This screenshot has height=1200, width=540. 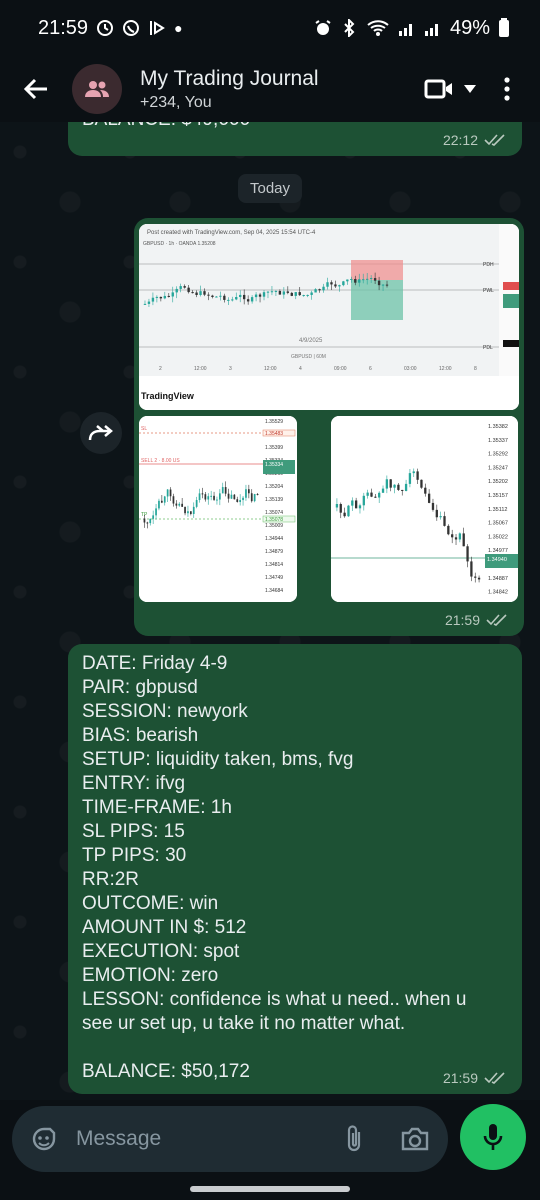 I want to click on chart-2-tp-price: 1.35078, so click(x=274, y=520).